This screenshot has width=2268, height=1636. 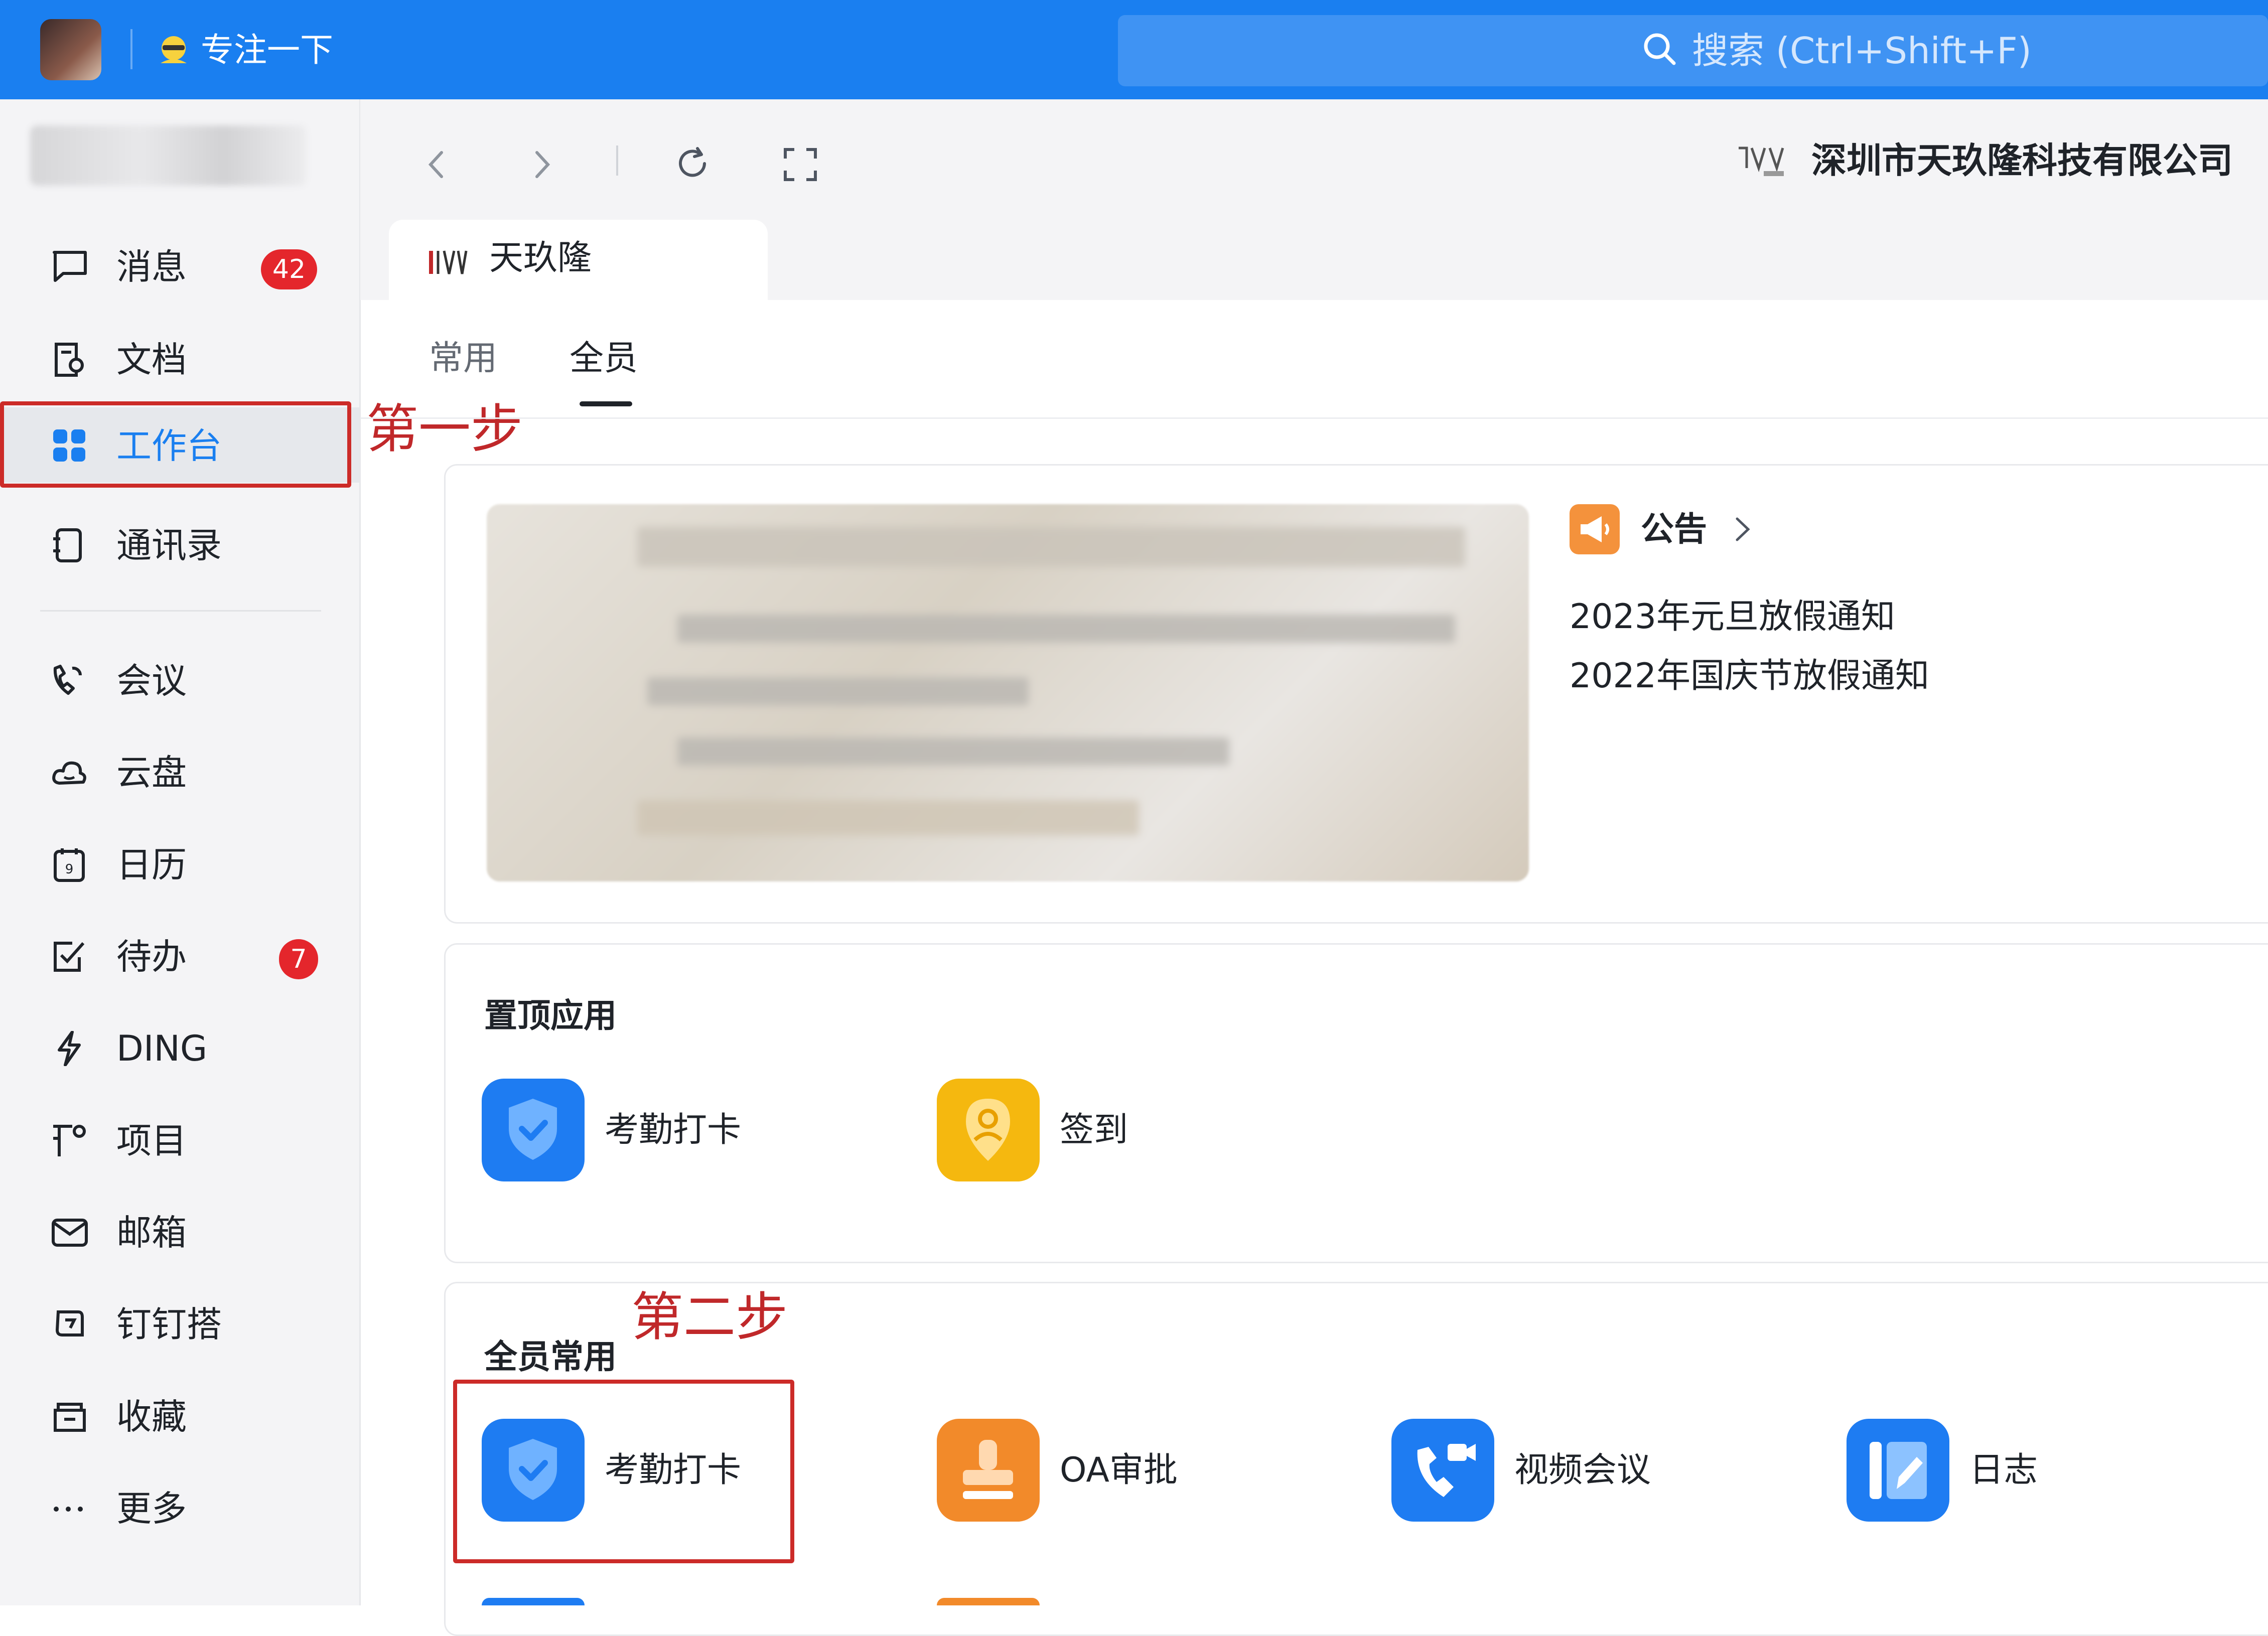 What do you see at coordinates (2022, 160) in the screenshot?
I see `company-name: 深圳市天玖隆科技有限公司` at bounding box center [2022, 160].